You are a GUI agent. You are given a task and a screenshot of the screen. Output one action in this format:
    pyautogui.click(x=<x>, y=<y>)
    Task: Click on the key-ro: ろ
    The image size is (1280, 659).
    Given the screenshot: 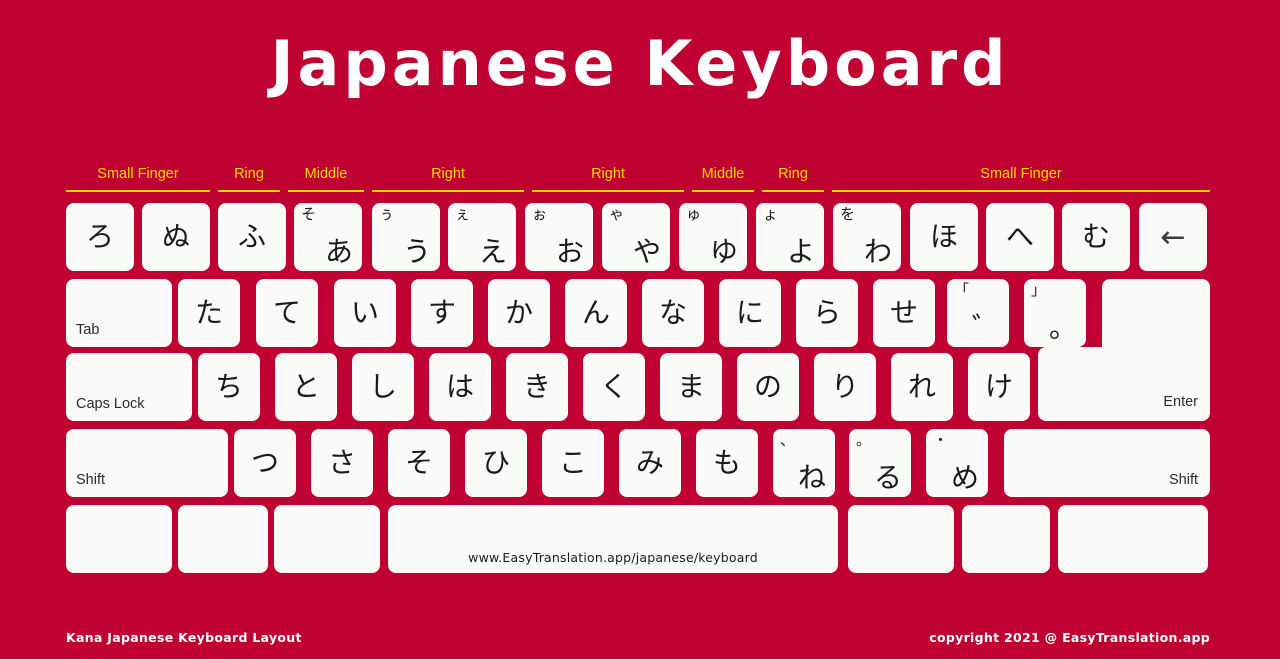 What is the action you would take?
    pyautogui.click(x=100, y=237)
    